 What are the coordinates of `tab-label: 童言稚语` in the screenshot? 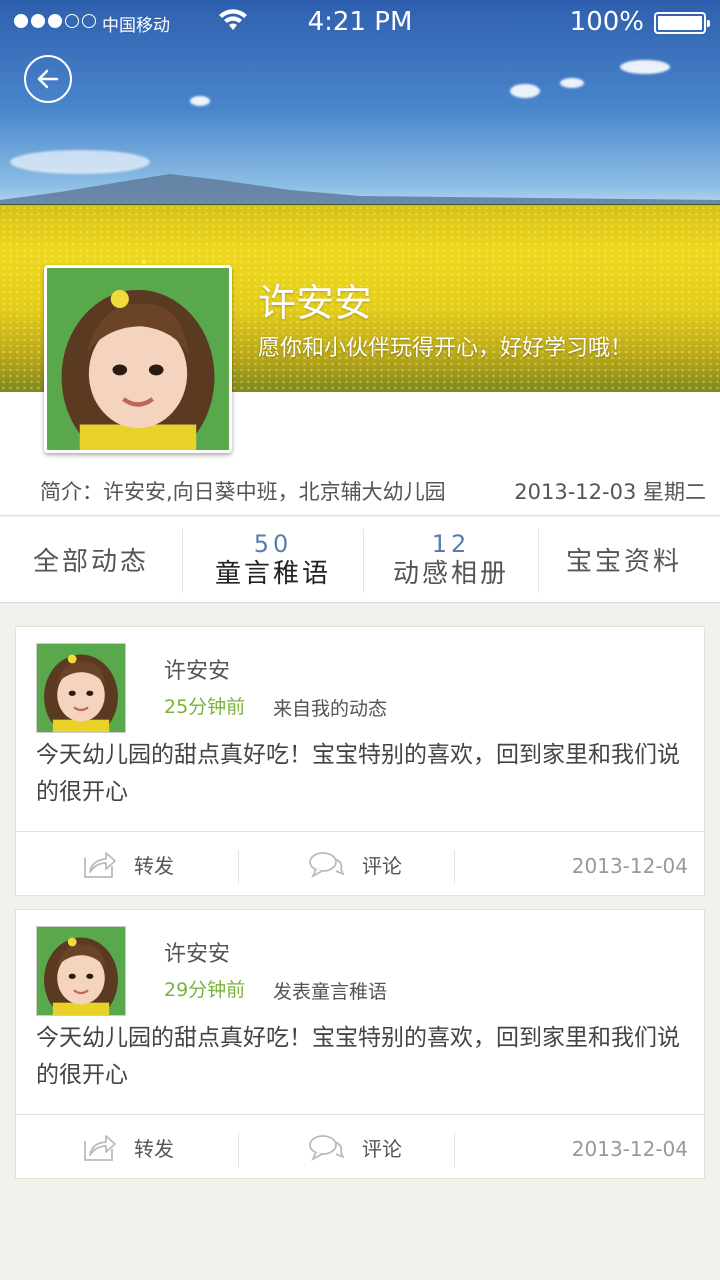 It's located at (272, 574).